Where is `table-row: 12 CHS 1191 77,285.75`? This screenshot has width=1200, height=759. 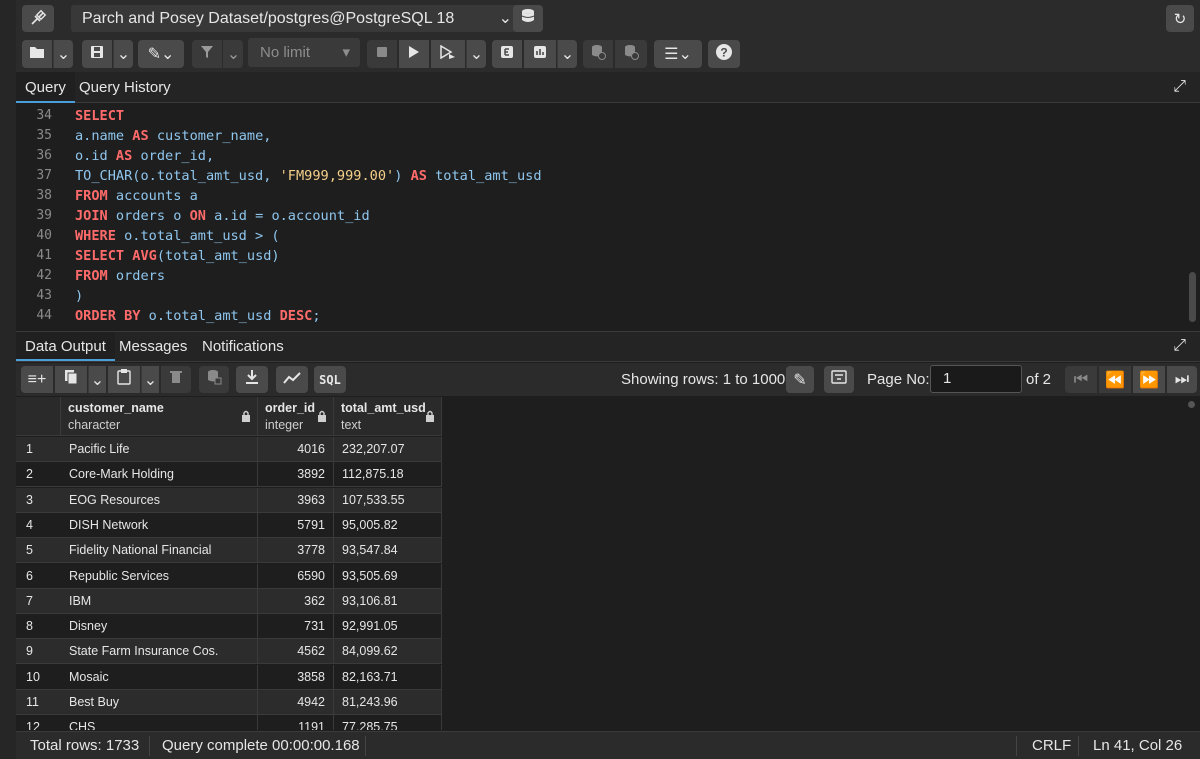
table-row: 12 CHS 1191 77,285.75 is located at coordinates (229, 722).